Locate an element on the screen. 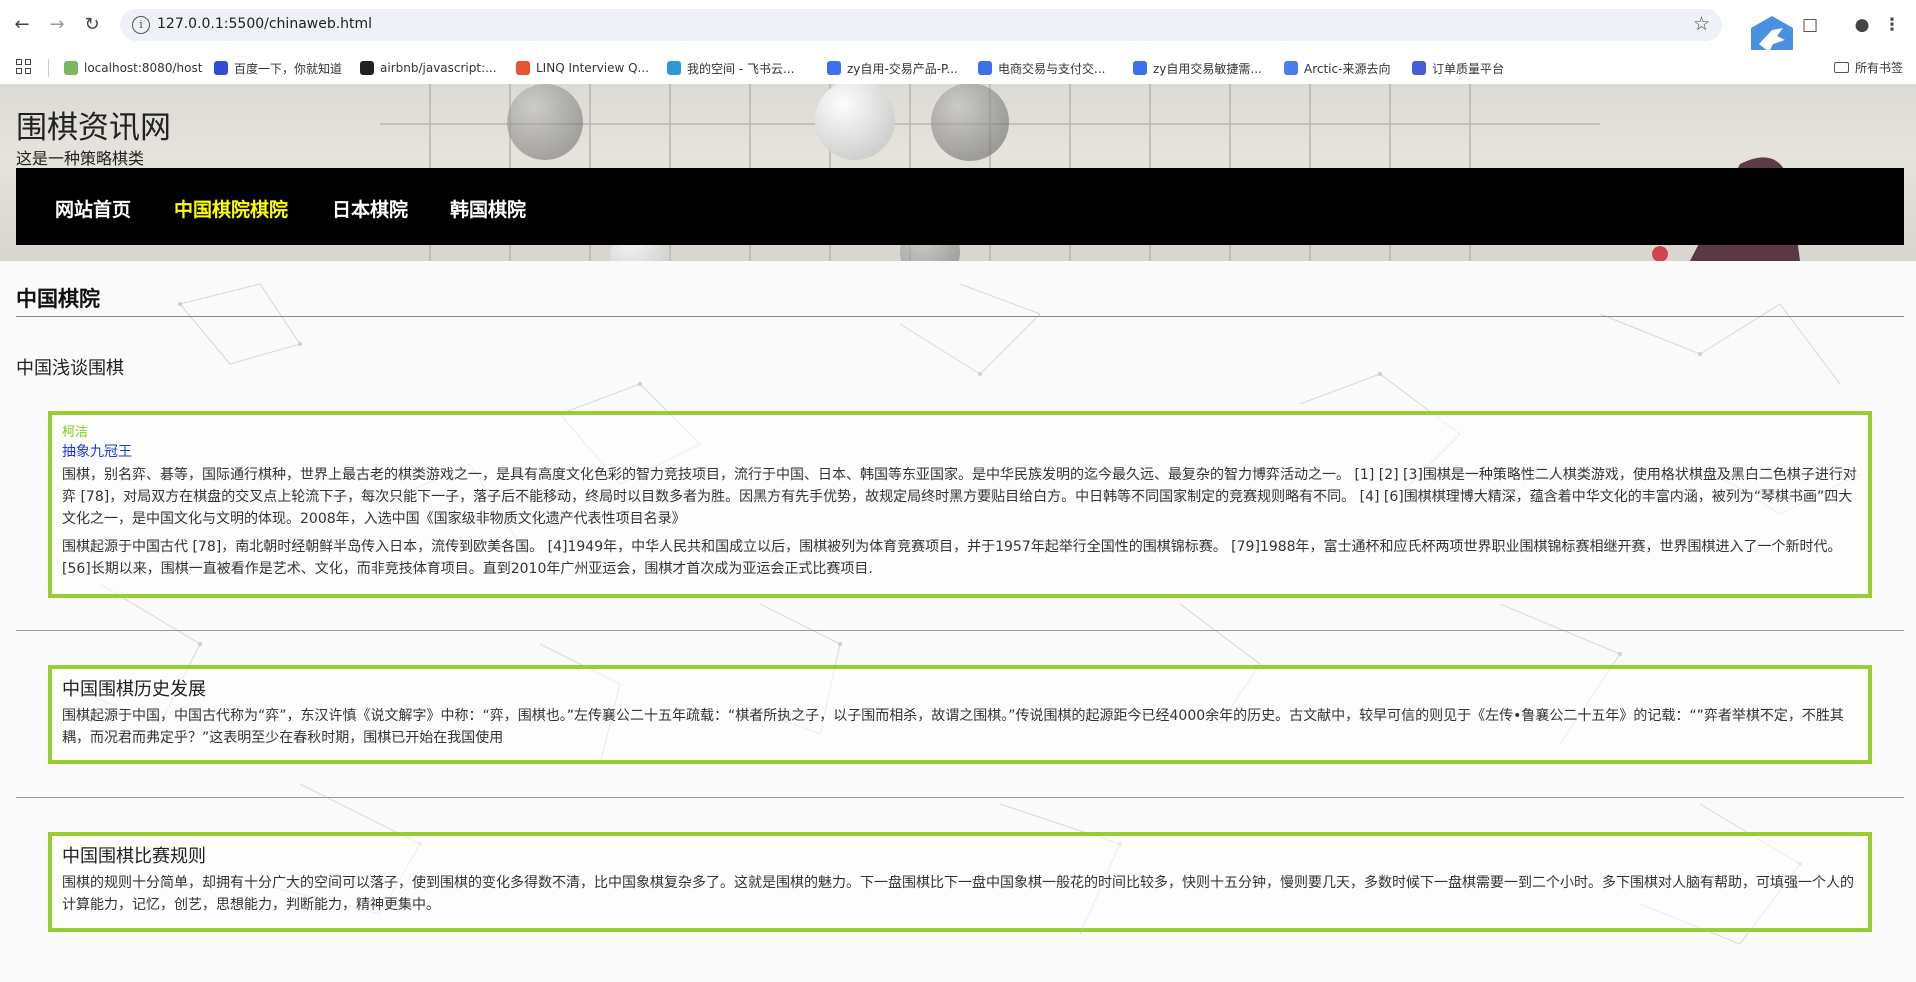 The height and width of the screenshot is (982, 1916). card-award: 抽象九冠王 is located at coordinates (97, 452).